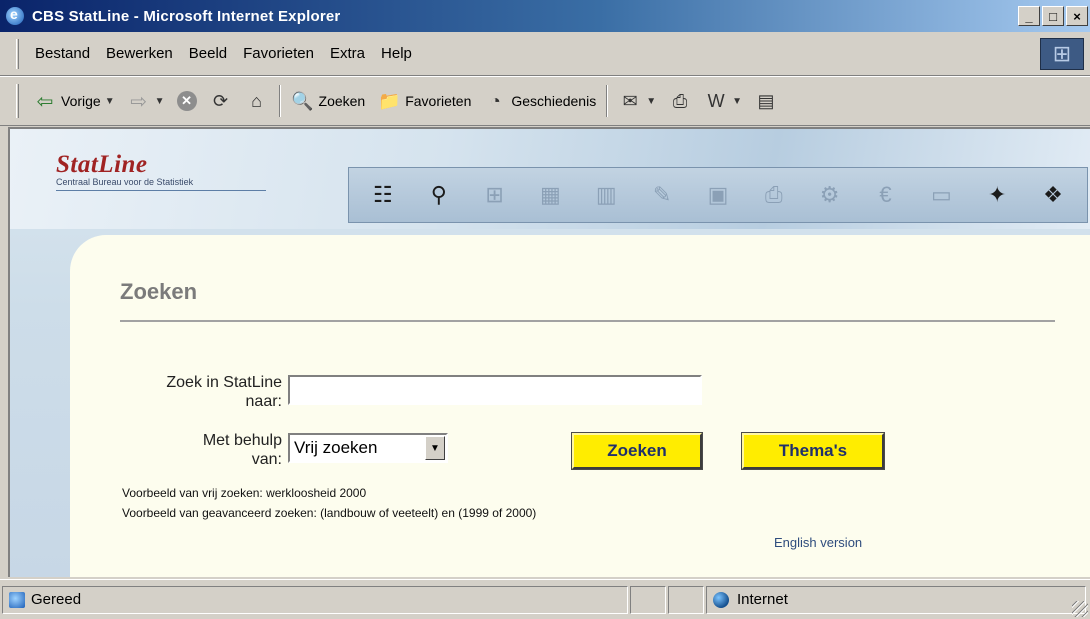 This screenshot has height=619, width=1090. Describe the element at coordinates (161, 190) in the screenshot. I see `logo-underline` at that location.